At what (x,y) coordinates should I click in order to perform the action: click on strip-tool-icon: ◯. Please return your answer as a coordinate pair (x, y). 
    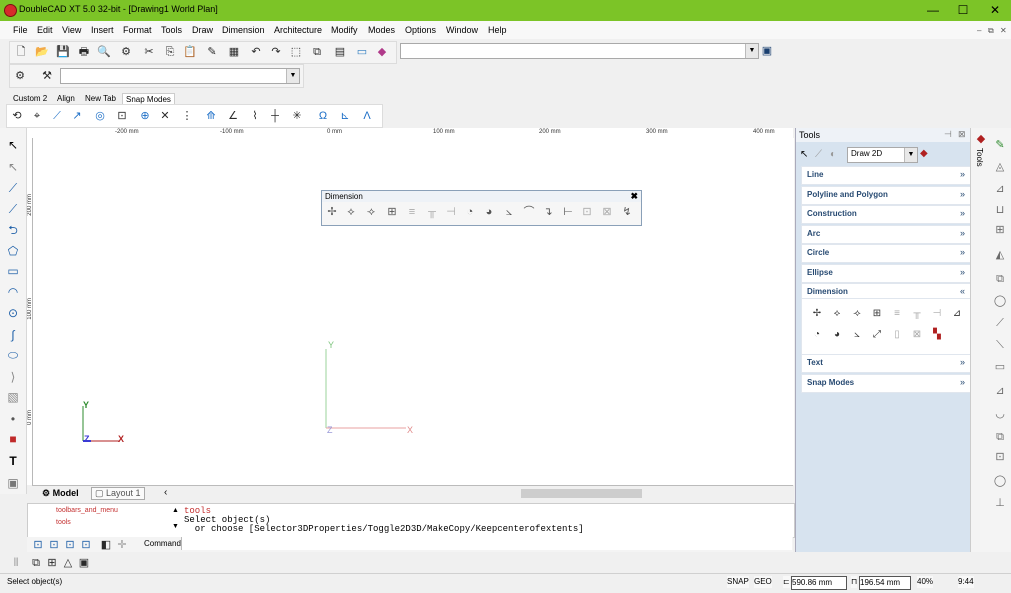
    Looking at the image, I should click on (1000, 481).